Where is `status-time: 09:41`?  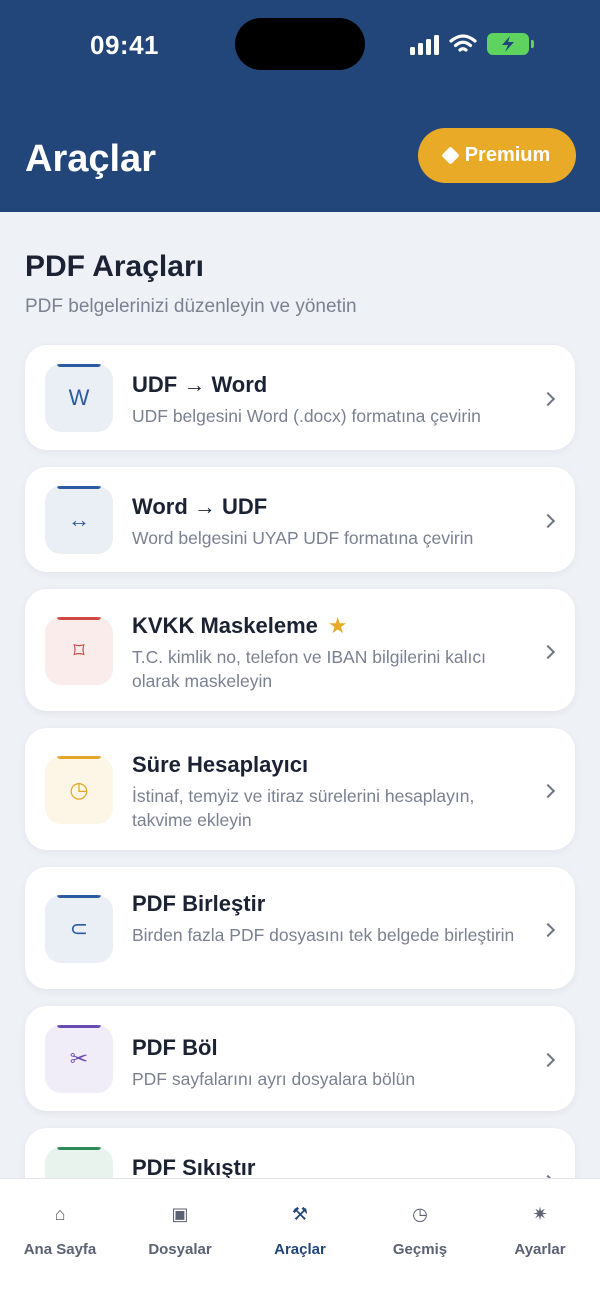
status-time: 09:41 is located at coordinates (124, 45).